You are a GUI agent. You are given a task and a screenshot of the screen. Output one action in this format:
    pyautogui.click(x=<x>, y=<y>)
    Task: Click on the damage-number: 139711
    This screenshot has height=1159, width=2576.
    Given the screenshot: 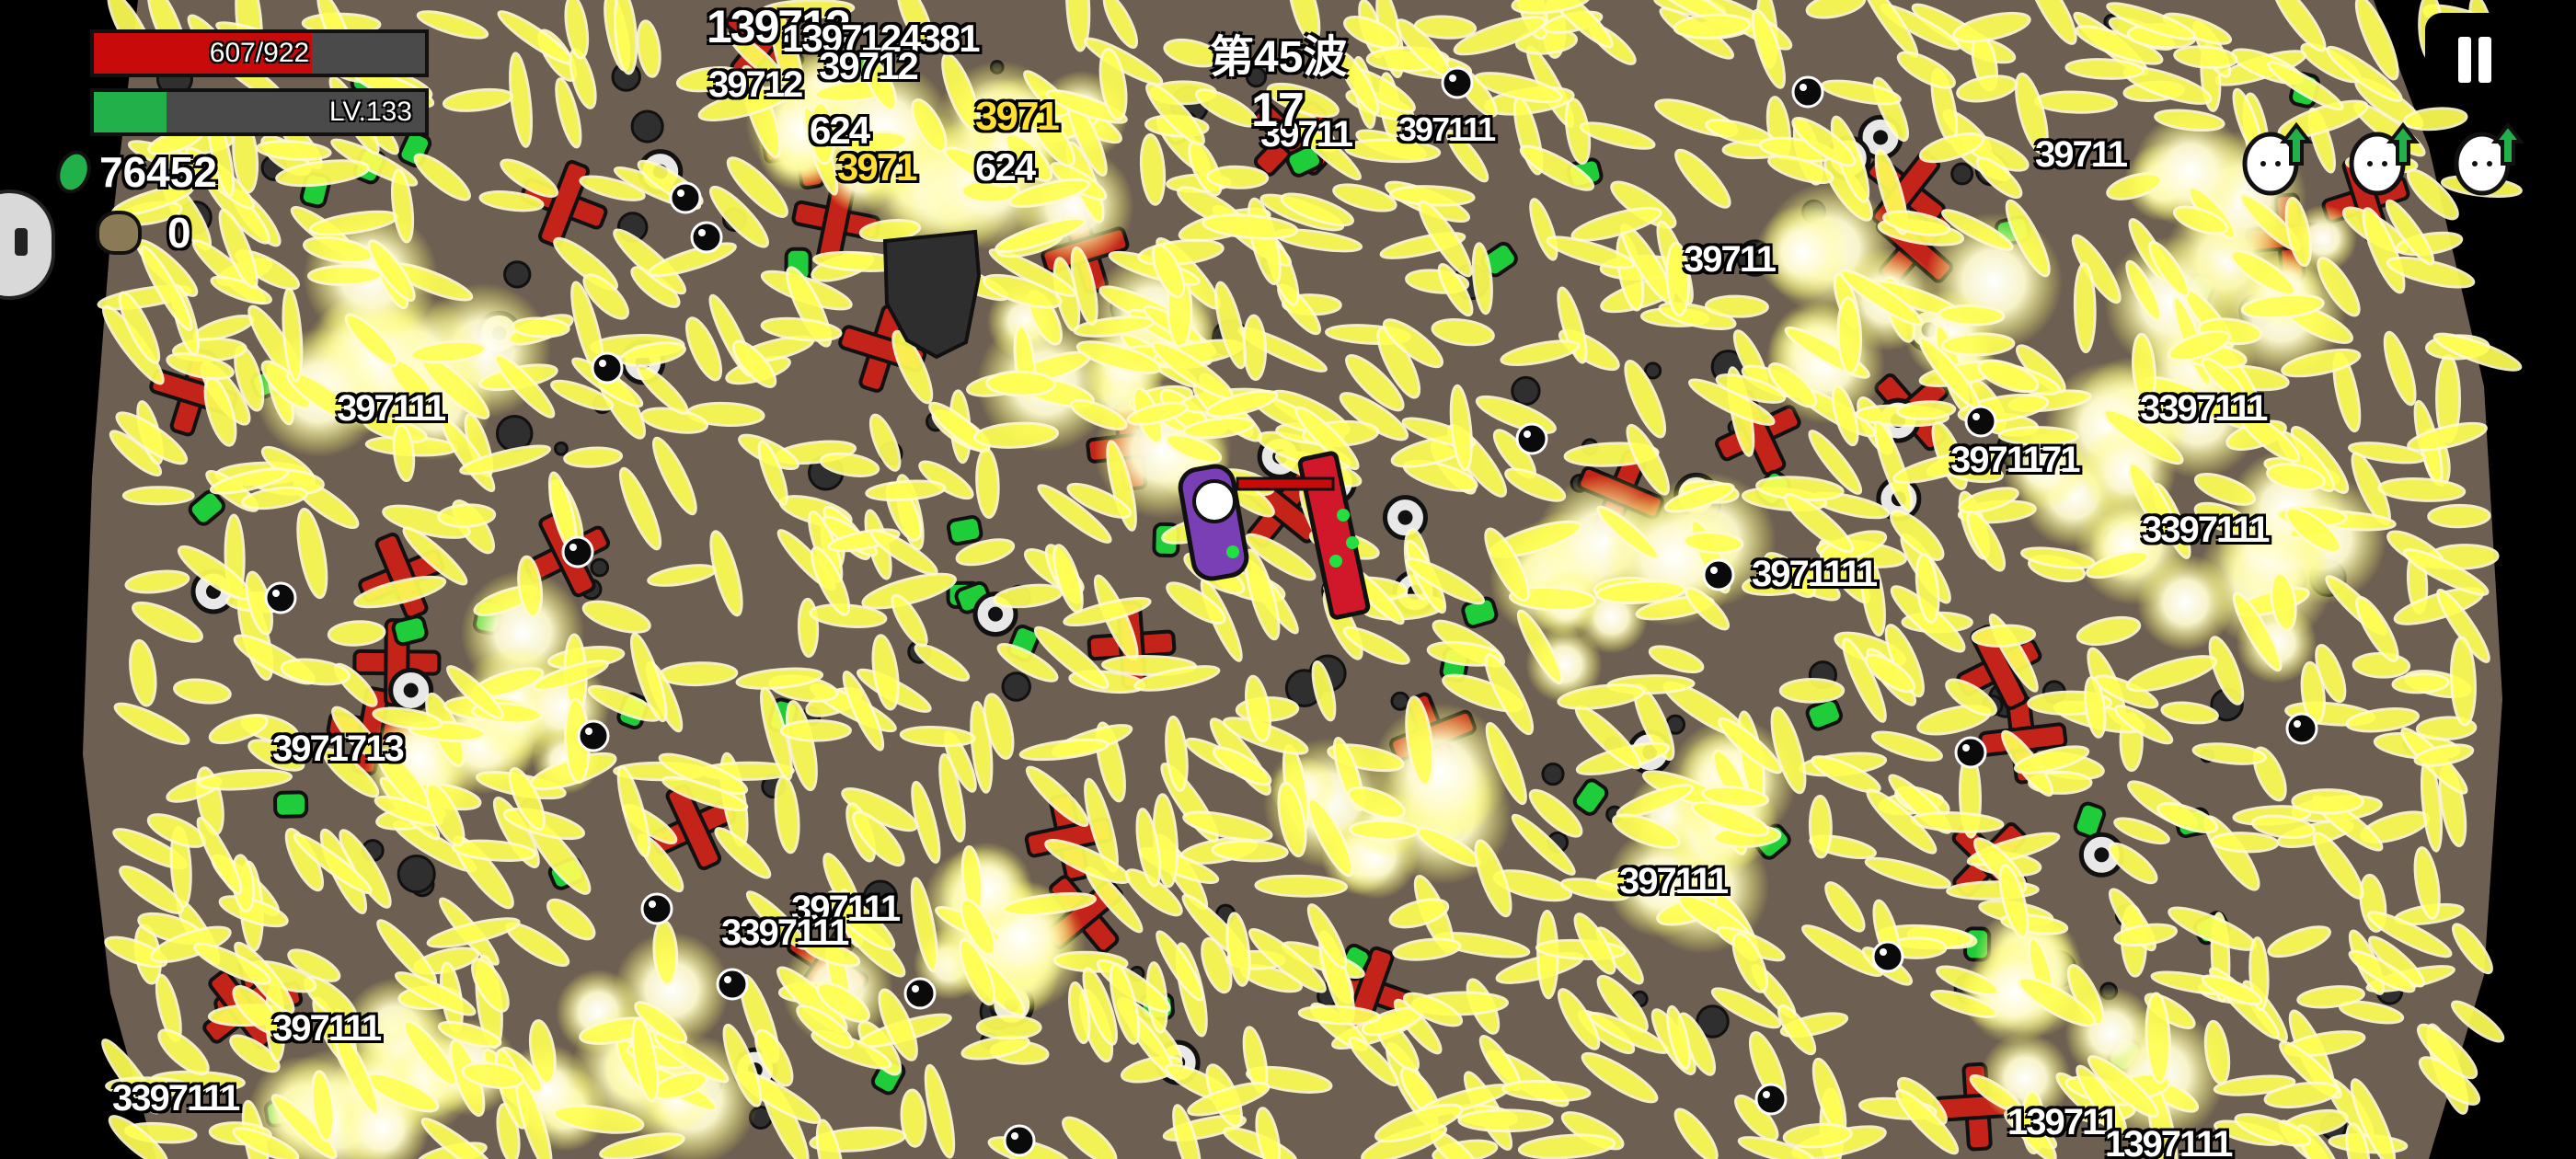 What is the action you would take?
    pyautogui.click(x=2063, y=1122)
    